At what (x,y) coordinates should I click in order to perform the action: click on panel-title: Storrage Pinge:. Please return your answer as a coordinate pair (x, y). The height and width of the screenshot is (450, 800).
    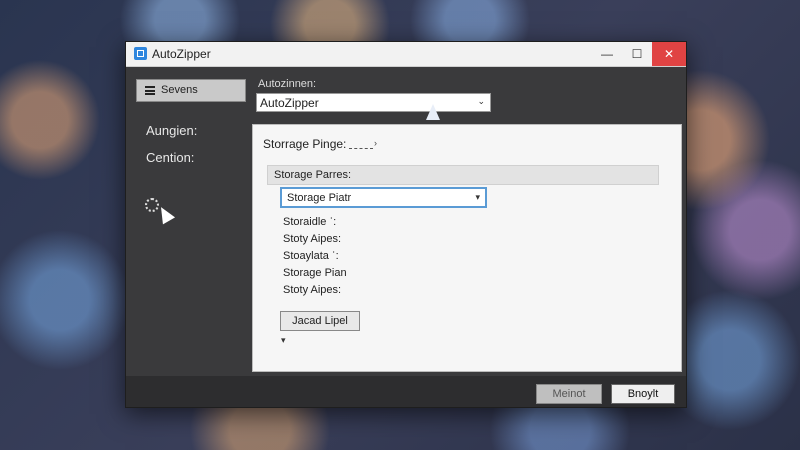
    Looking at the image, I should click on (305, 144).